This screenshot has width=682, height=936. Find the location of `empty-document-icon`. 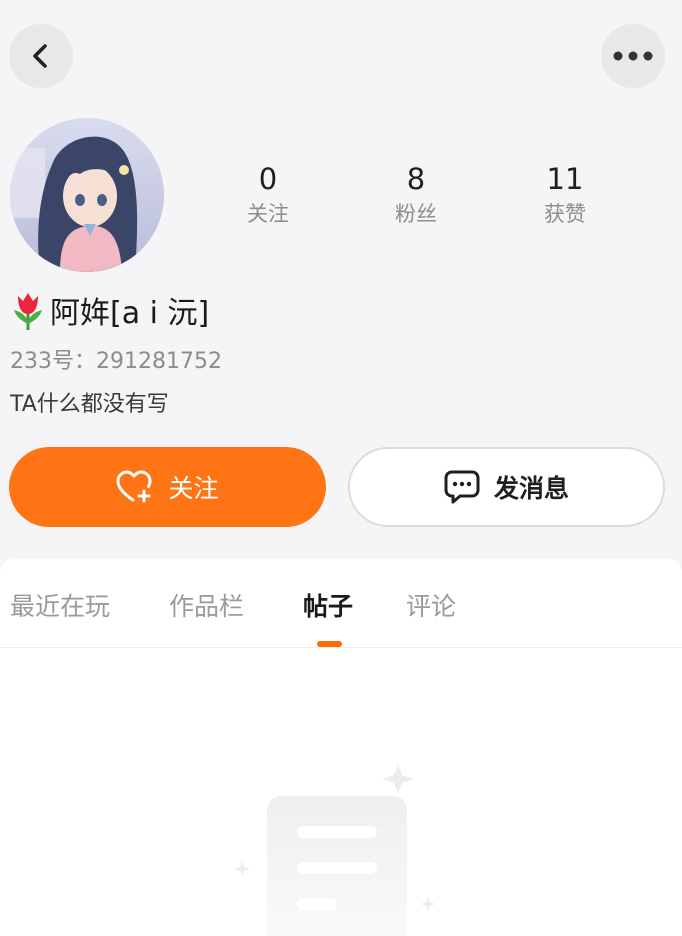

empty-document-icon is located at coordinates (334, 850).